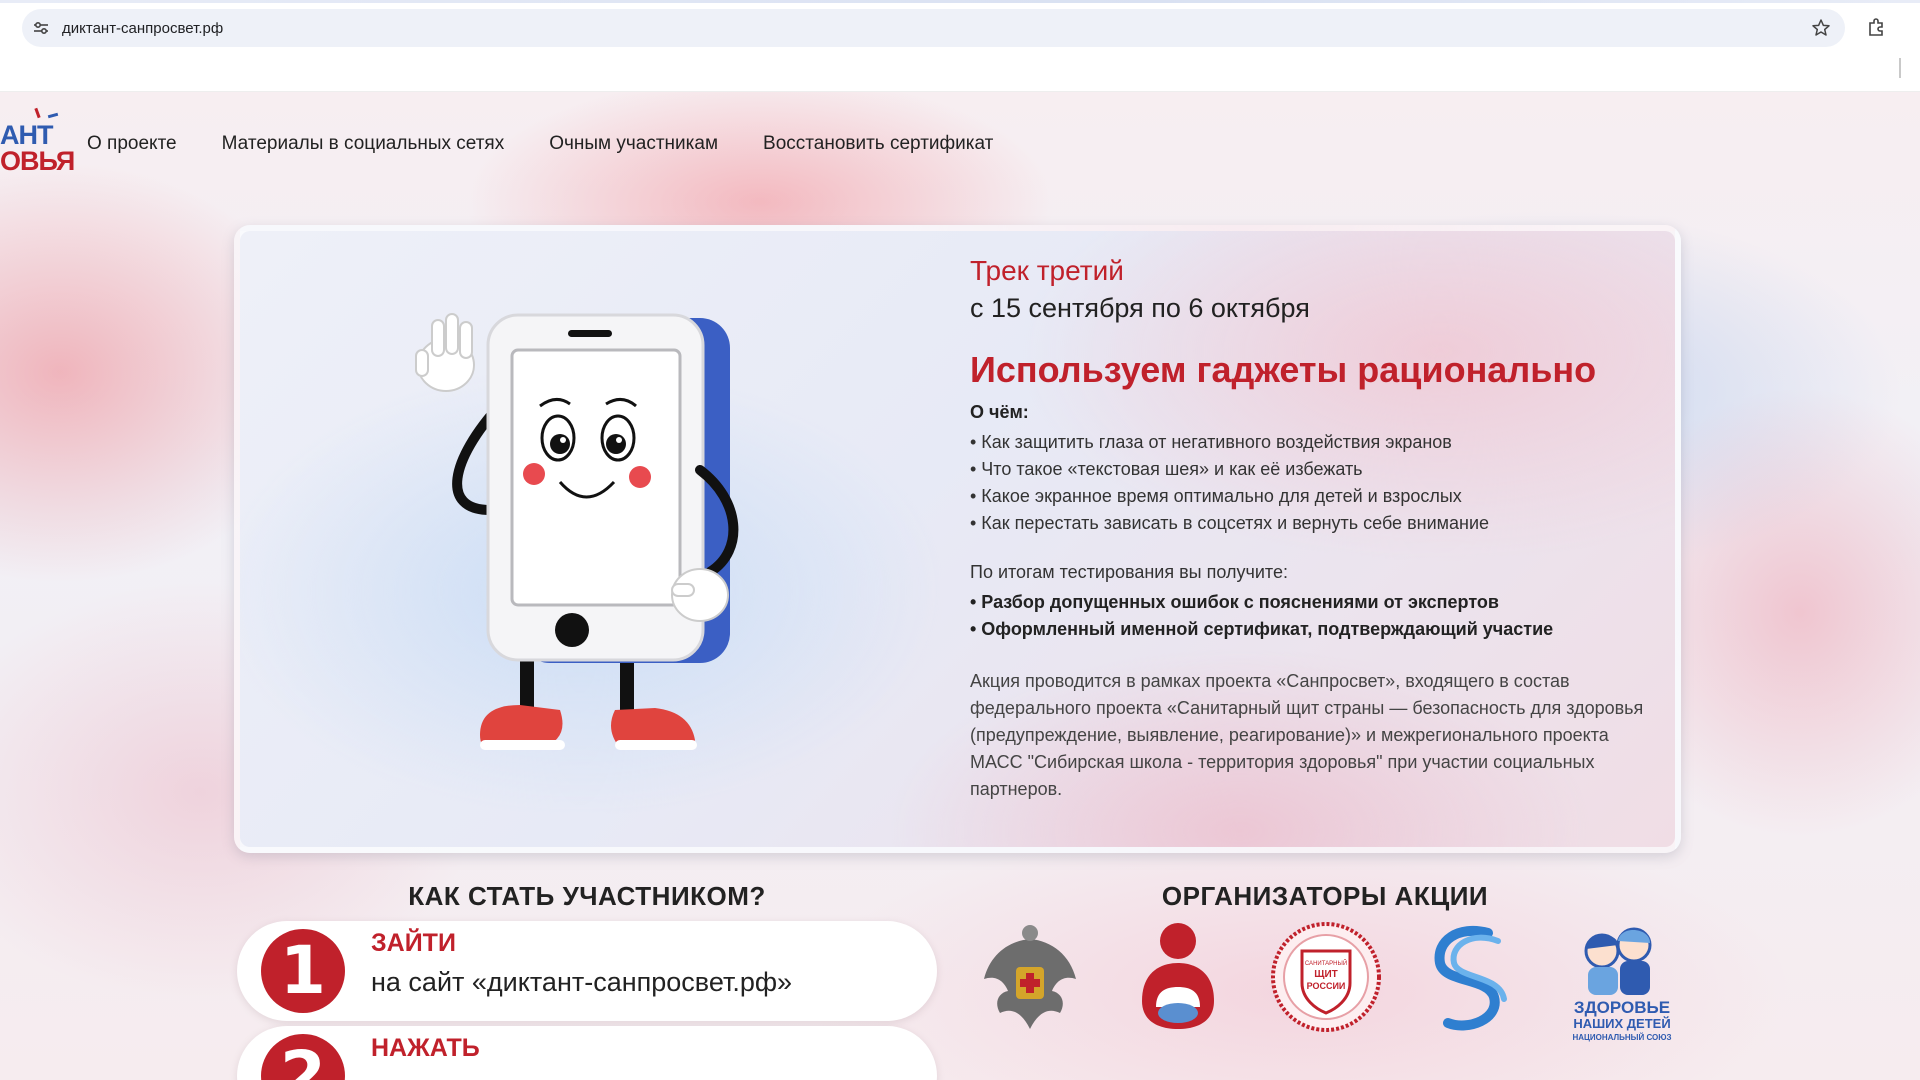 The image size is (1920, 1080). I want to click on waving-hand-icon, so click(445, 352).